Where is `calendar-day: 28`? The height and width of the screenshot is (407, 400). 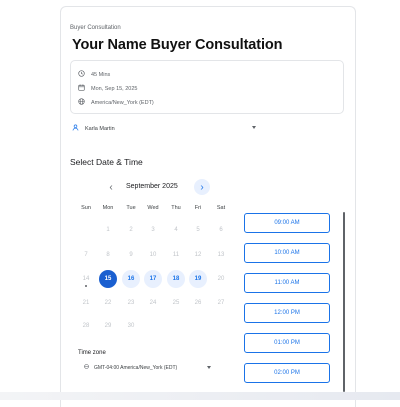 calendar-day: 28 is located at coordinates (86, 326).